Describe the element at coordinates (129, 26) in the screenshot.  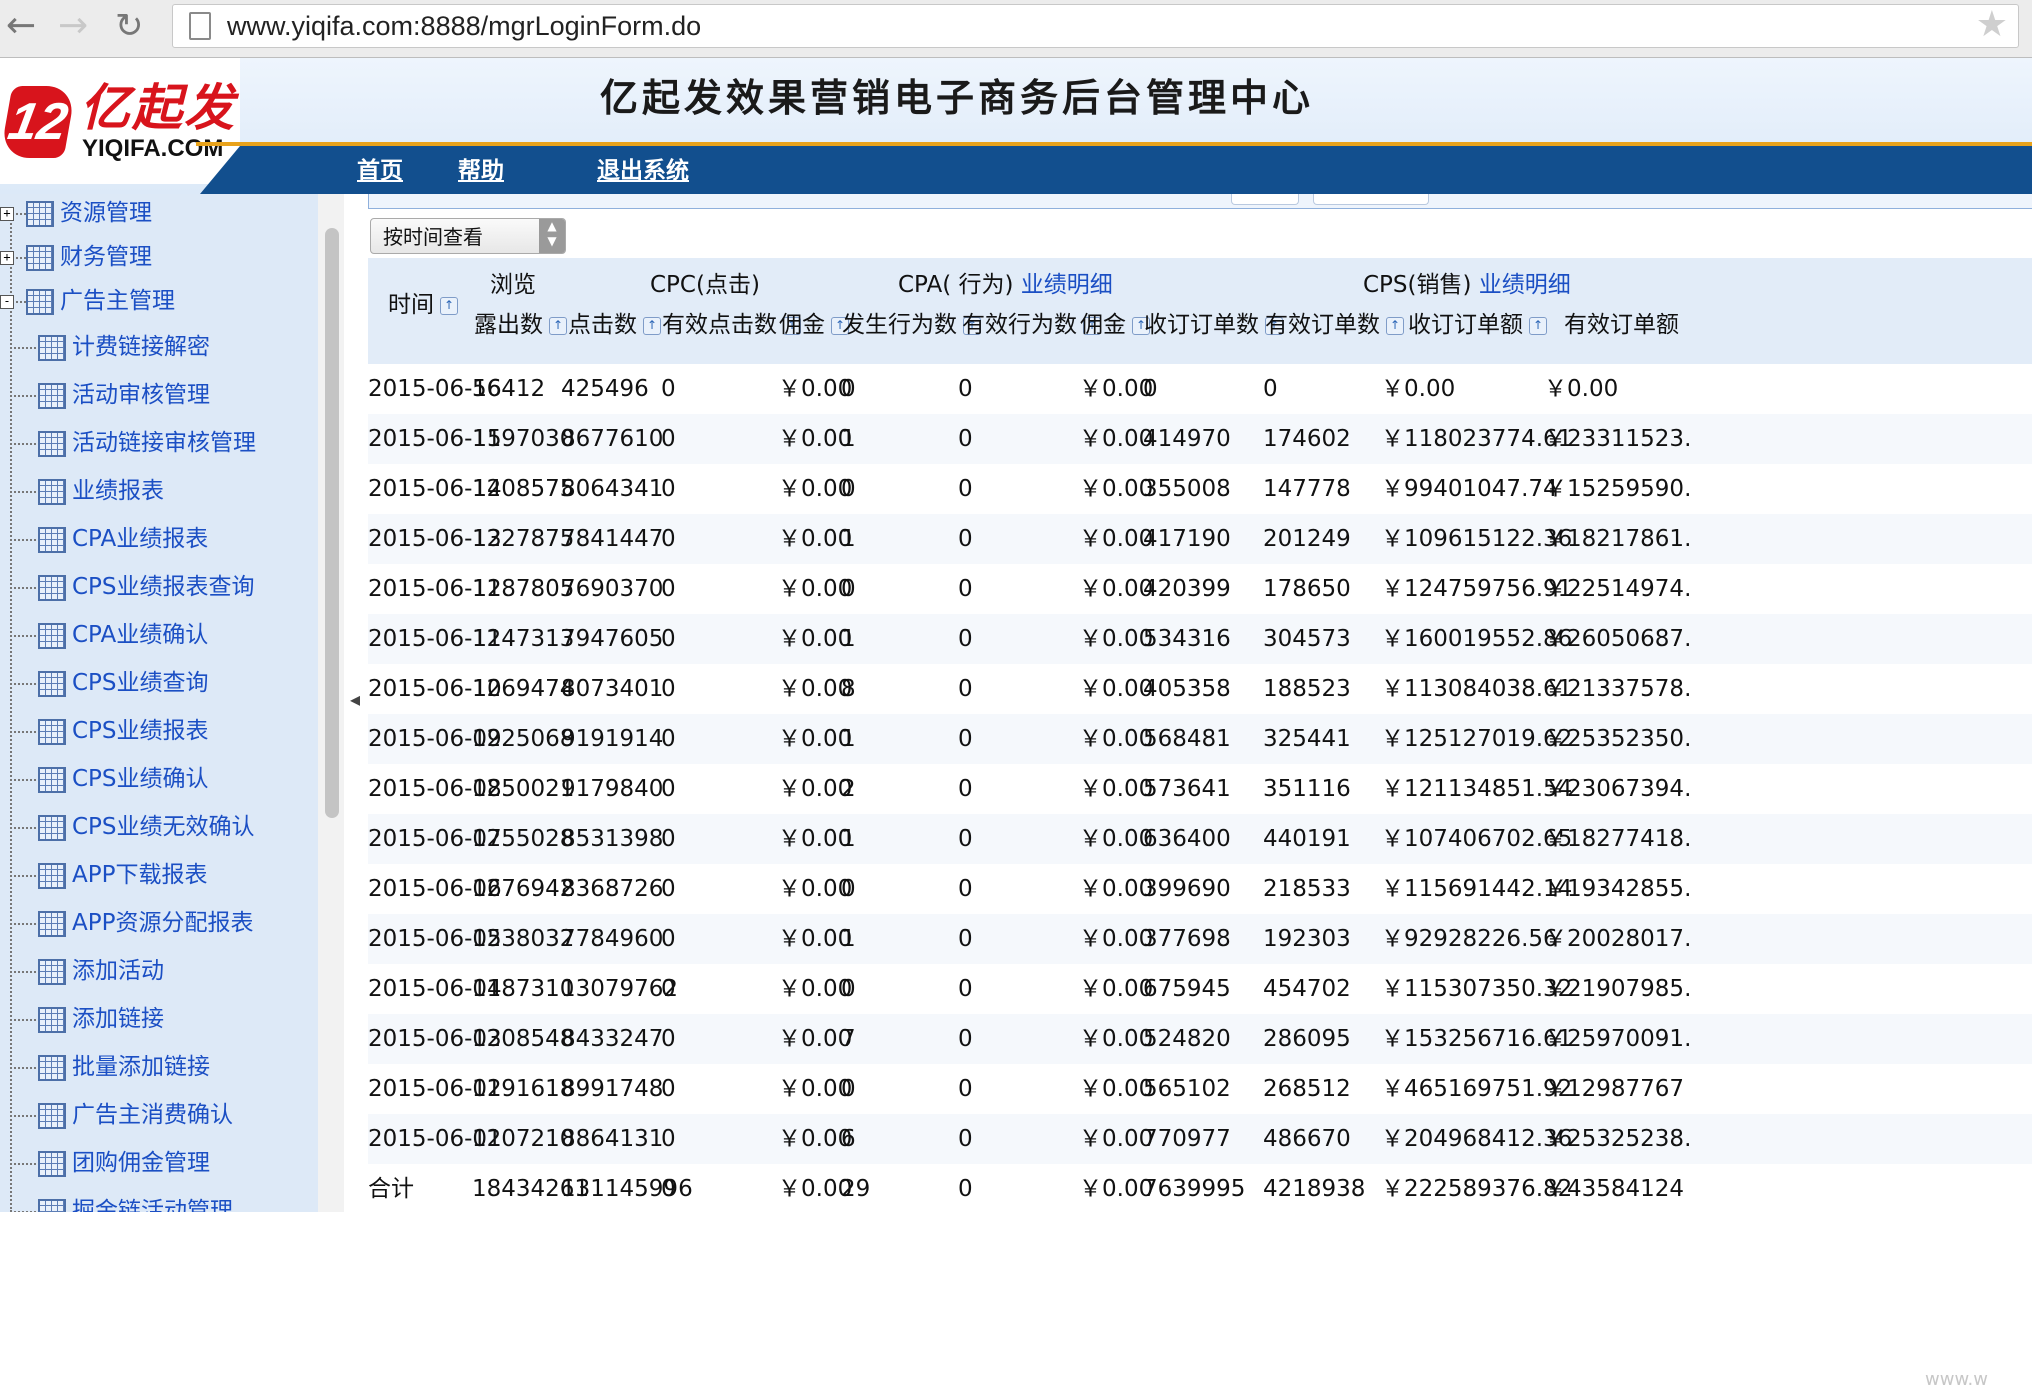
I see `reload-icon: ↻` at that location.